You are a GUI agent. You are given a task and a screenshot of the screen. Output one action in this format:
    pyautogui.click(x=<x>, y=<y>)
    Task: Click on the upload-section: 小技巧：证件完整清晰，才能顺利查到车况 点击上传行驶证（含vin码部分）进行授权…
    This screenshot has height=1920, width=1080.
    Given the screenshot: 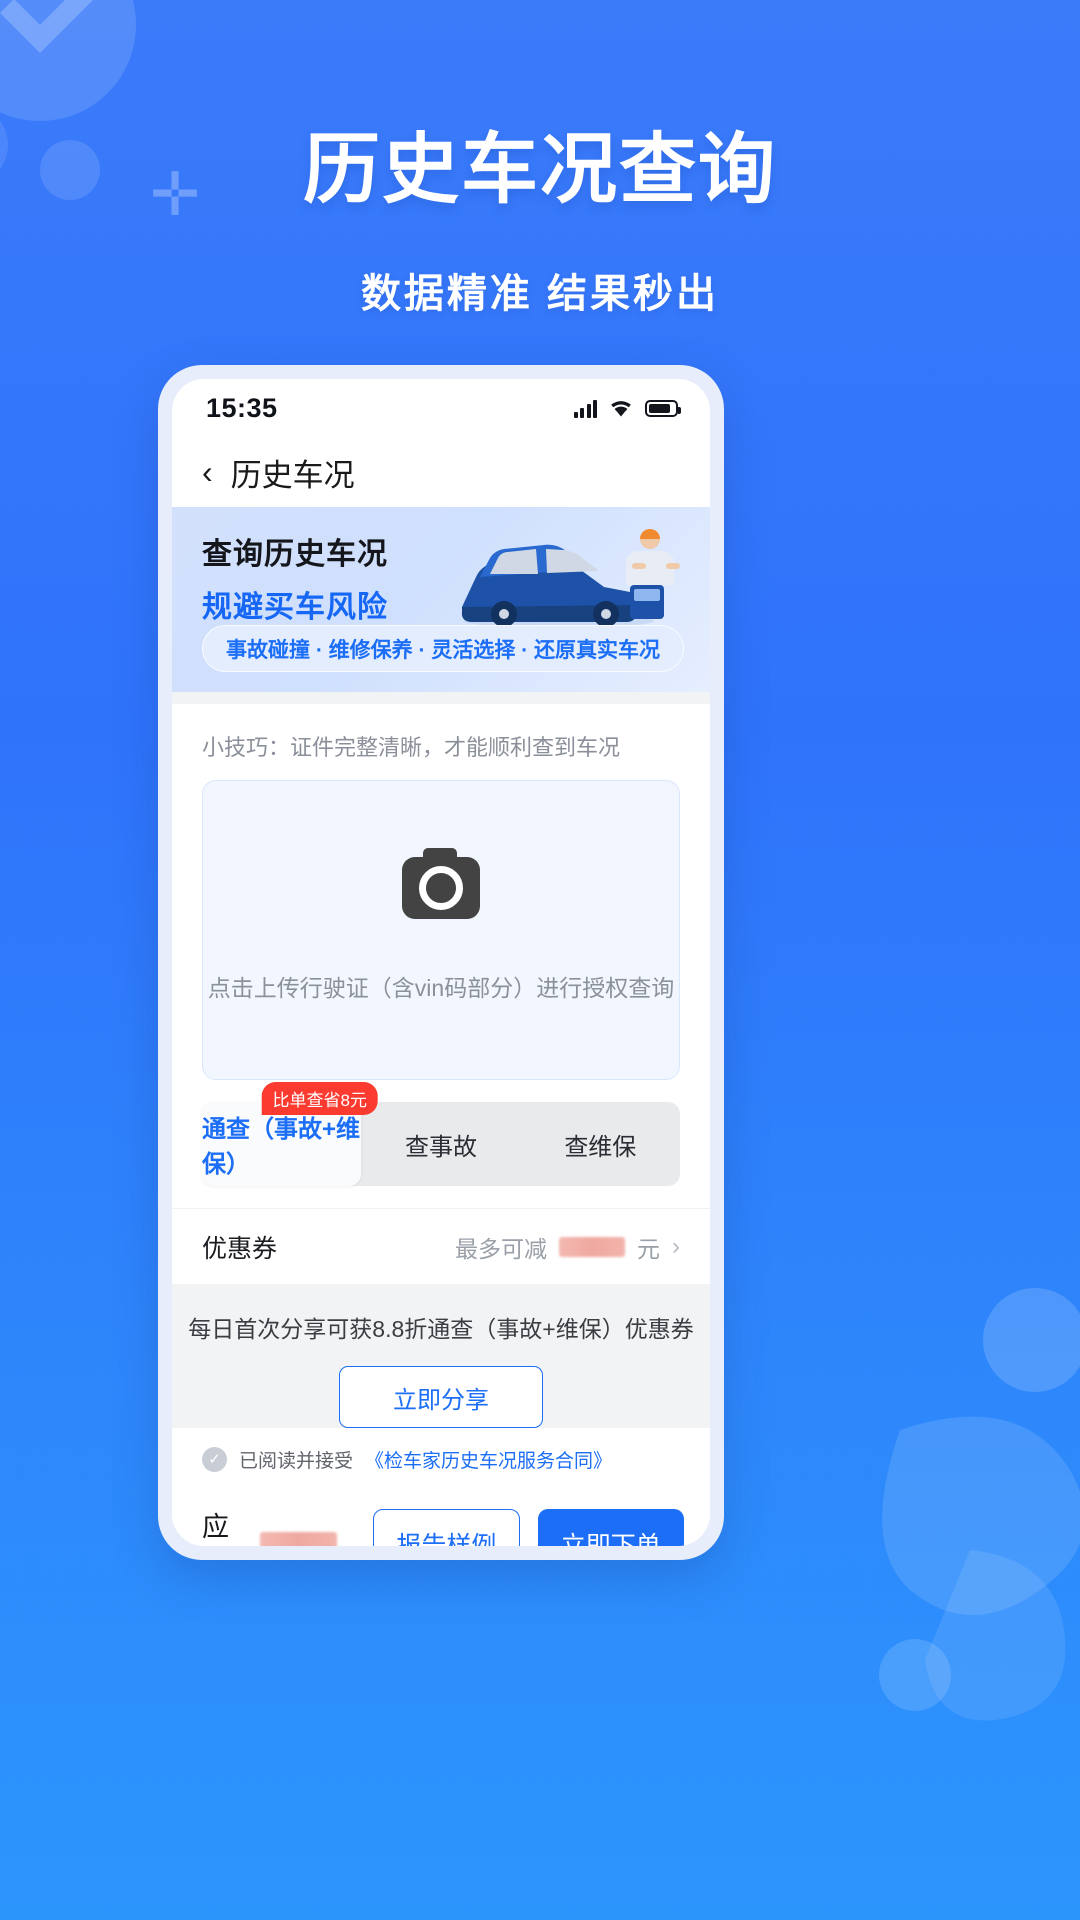 What is the action you would take?
    pyautogui.click(x=441, y=903)
    